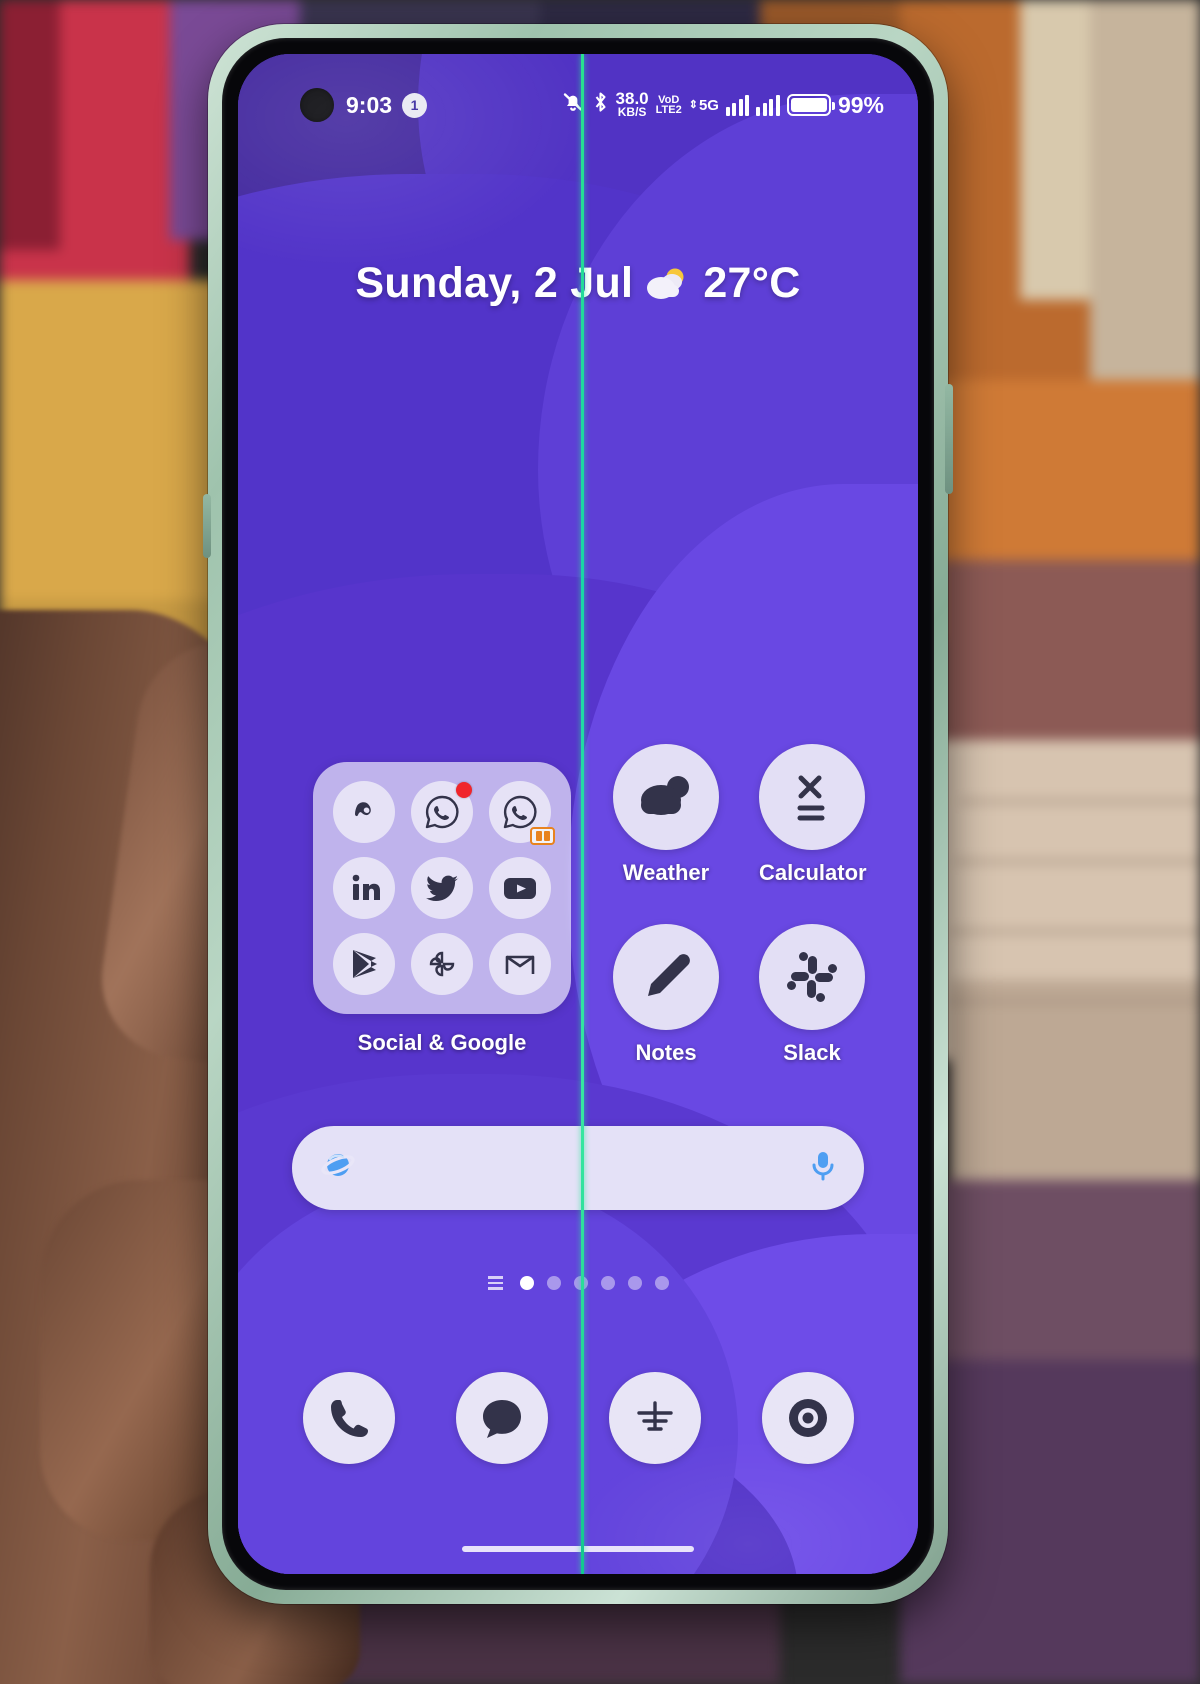  I want to click on dock-messages-icon, so click(501, 1418).